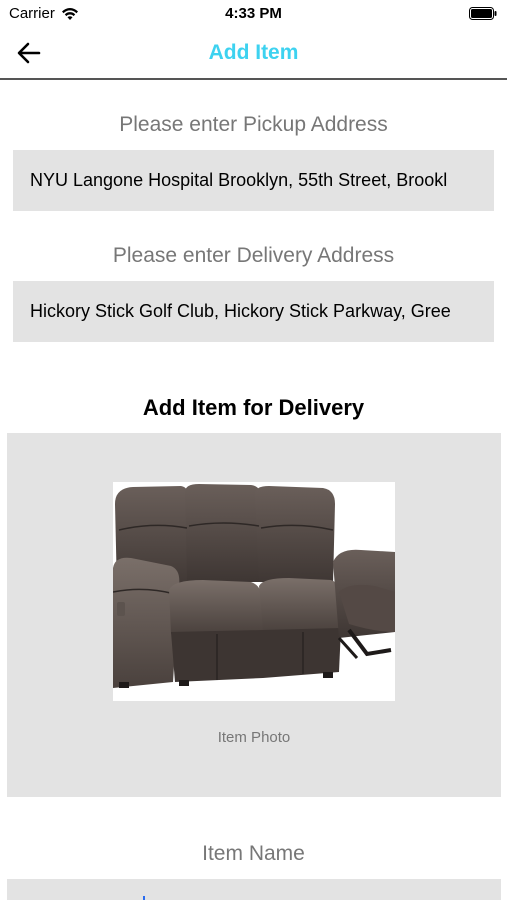  I want to click on item-name-label: Item Name, so click(253, 853).